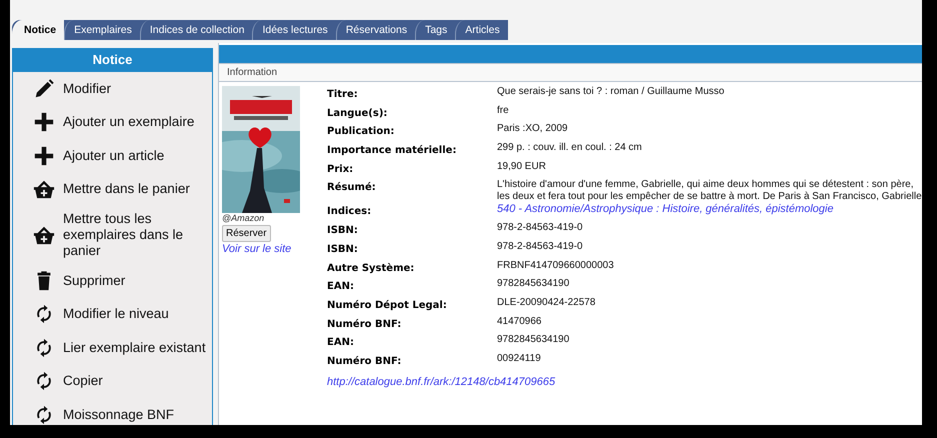 Image resolution: width=937 pixels, height=438 pixels. What do you see at coordinates (244, 218) in the screenshot?
I see `image-credit: @Amazon` at bounding box center [244, 218].